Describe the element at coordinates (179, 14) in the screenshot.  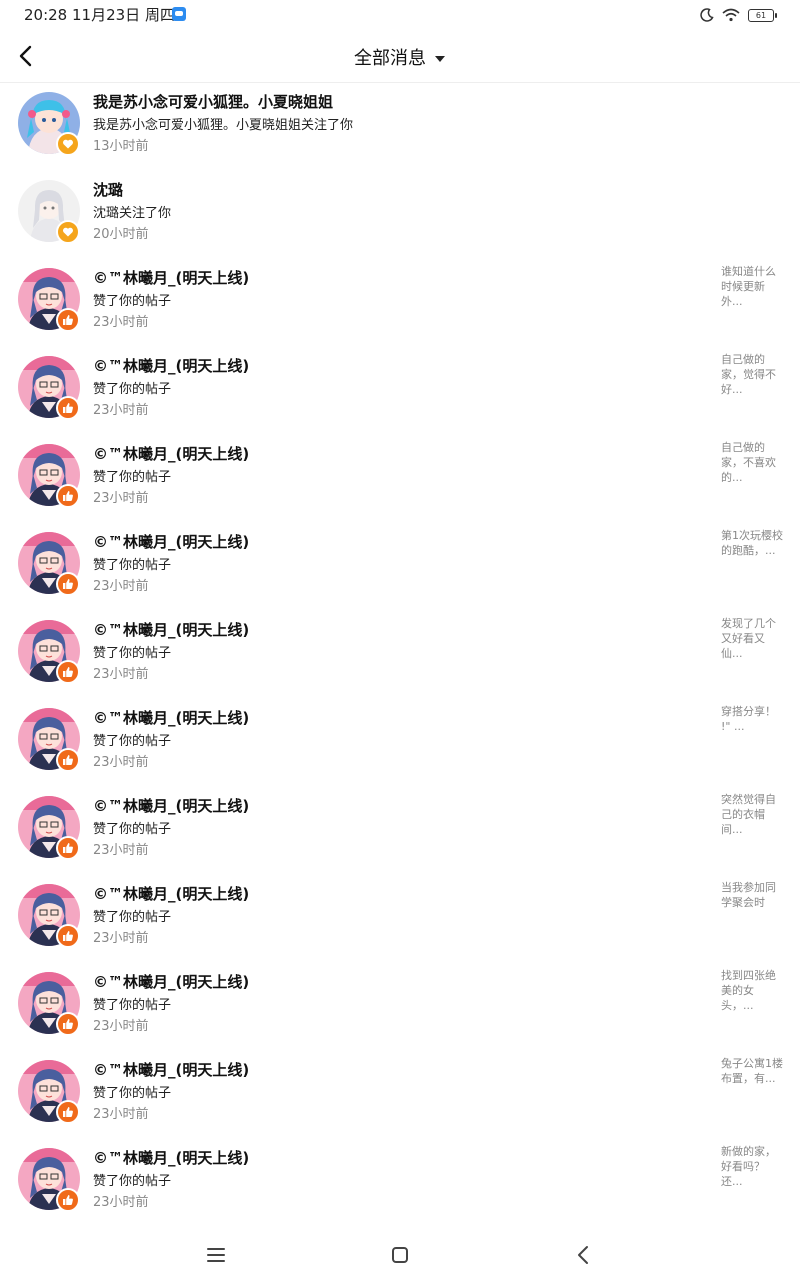
I see `app-notification-icon` at that location.